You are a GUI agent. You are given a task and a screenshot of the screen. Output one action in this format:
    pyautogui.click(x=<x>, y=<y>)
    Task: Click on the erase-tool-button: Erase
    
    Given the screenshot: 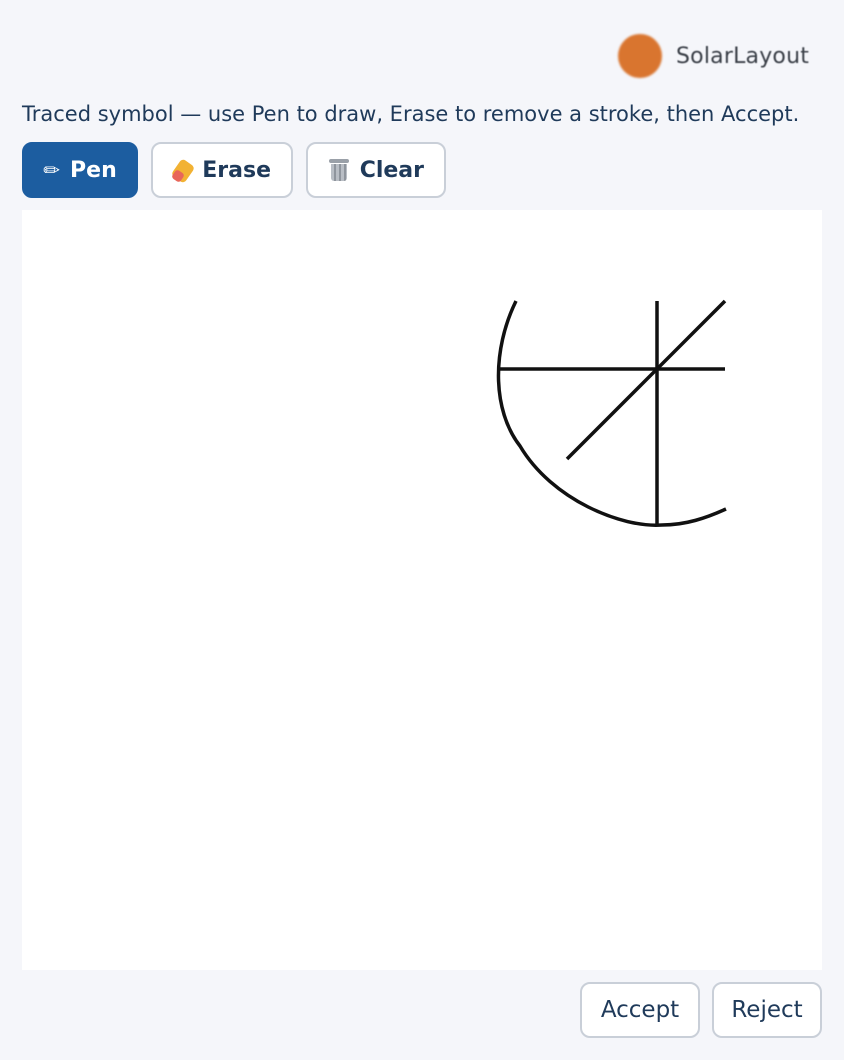 What is the action you would take?
    pyautogui.click(x=222, y=170)
    